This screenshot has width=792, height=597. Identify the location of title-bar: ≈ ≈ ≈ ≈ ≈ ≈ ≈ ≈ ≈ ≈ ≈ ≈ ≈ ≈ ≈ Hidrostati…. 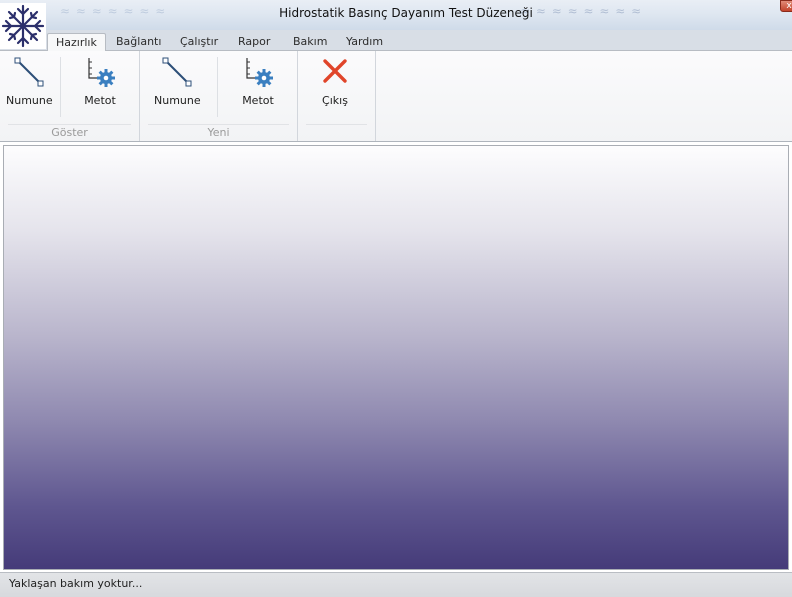
(396, 15).